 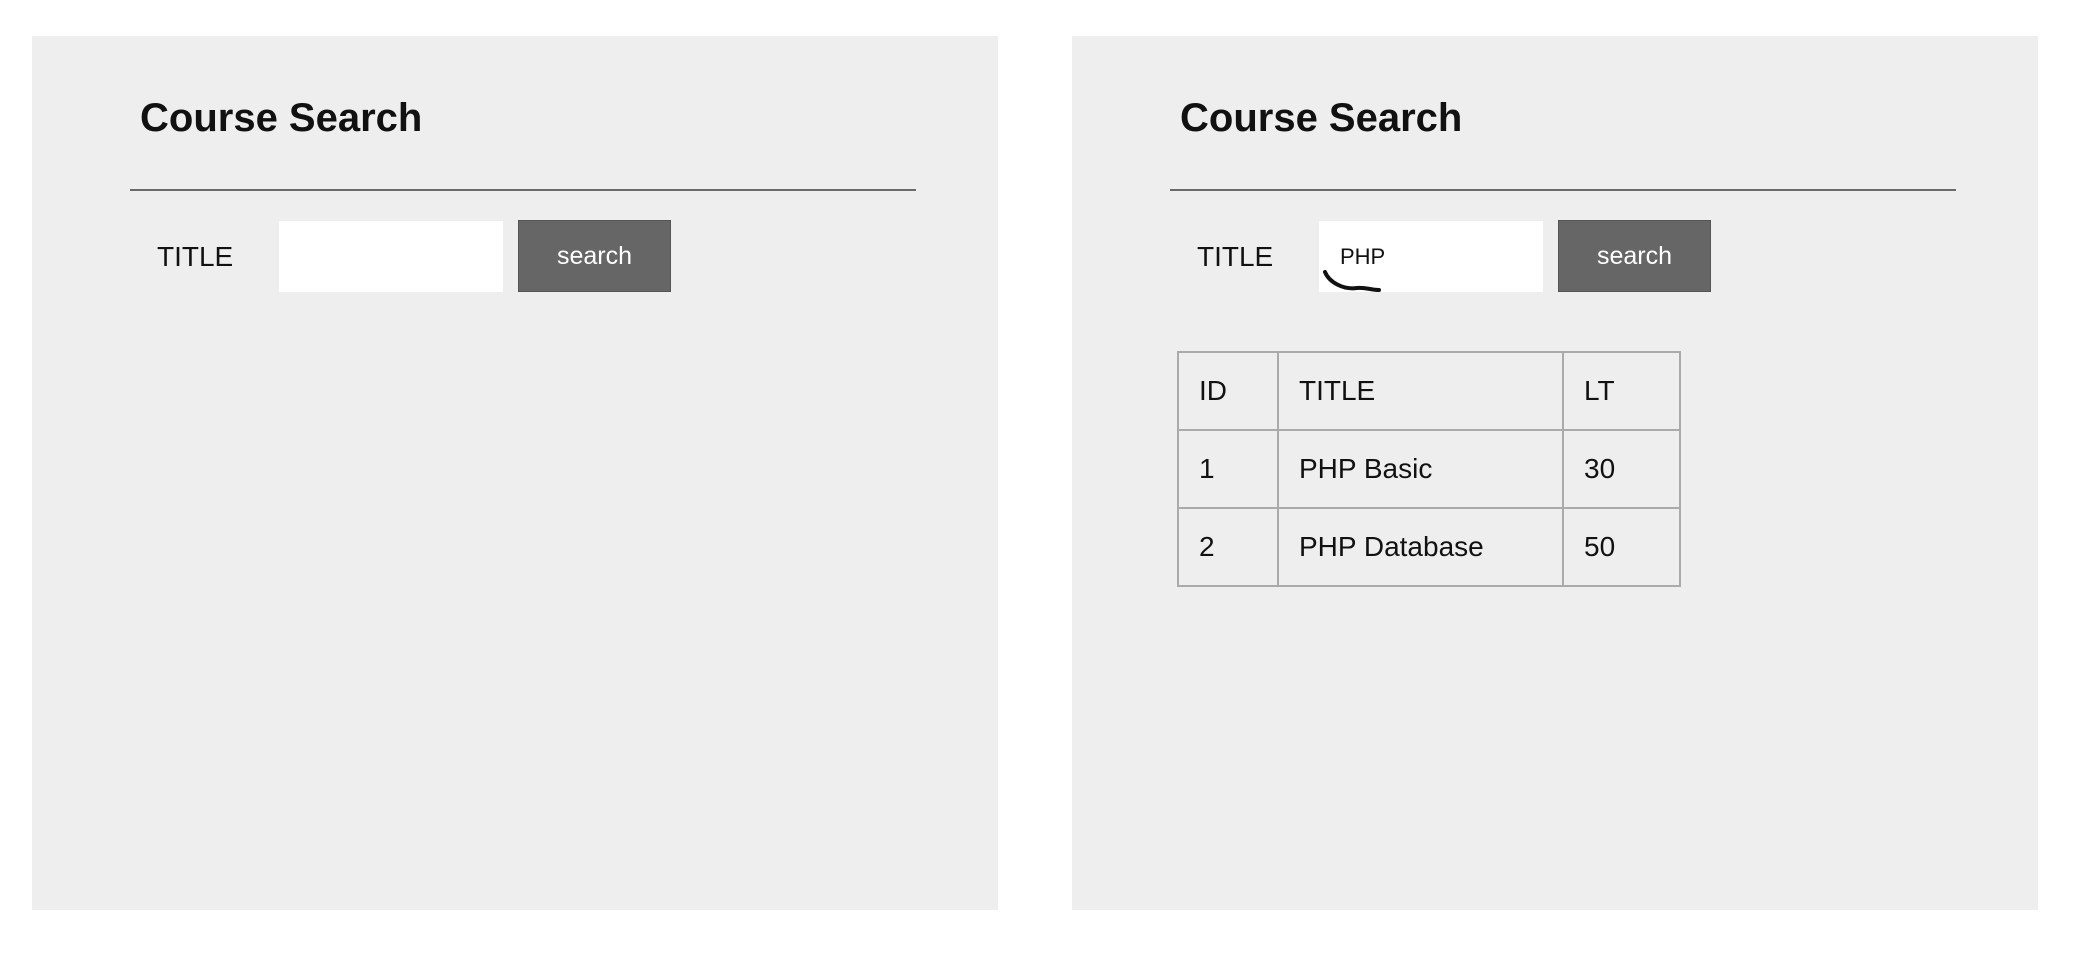 I want to click on column-header-id: ID, so click(x=1228, y=391).